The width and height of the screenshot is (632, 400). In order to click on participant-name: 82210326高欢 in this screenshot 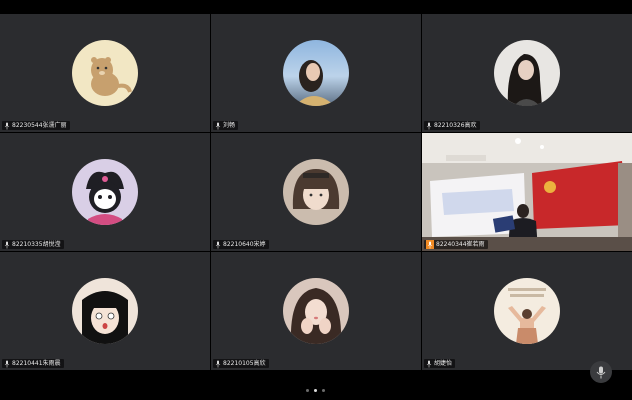, I will do `click(455, 125)`.